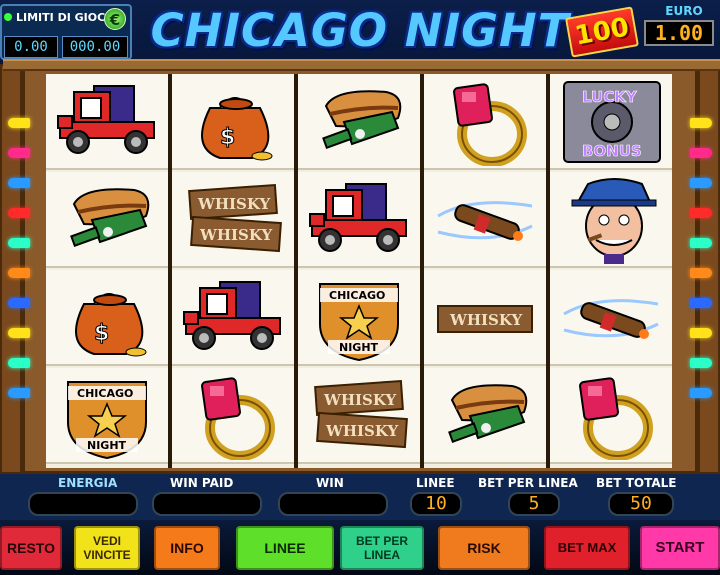  I want to click on frame-beam, so click(361, 65).